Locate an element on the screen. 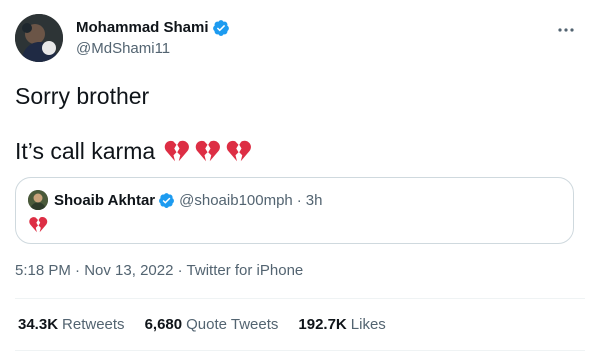  tweet-text-line2: It’s call karma is located at coordinates (85, 151).